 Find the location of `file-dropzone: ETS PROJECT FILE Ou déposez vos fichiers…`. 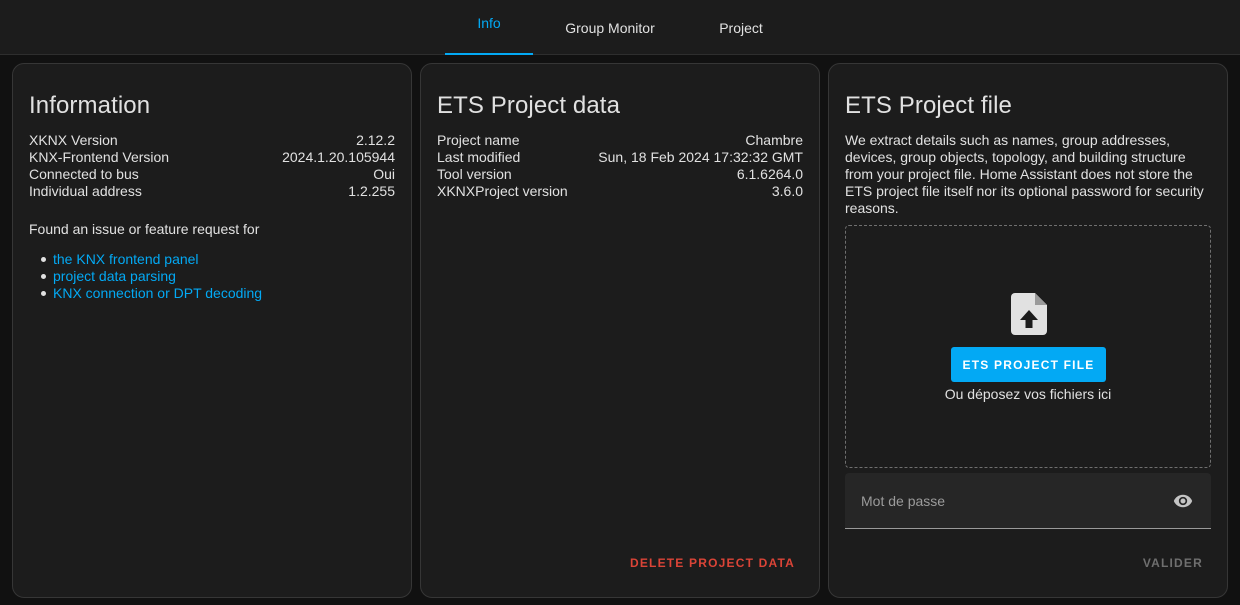

file-dropzone: ETS PROJECT FILE Ou déposez vos fichiers… is located at coordinates (1028, 346).